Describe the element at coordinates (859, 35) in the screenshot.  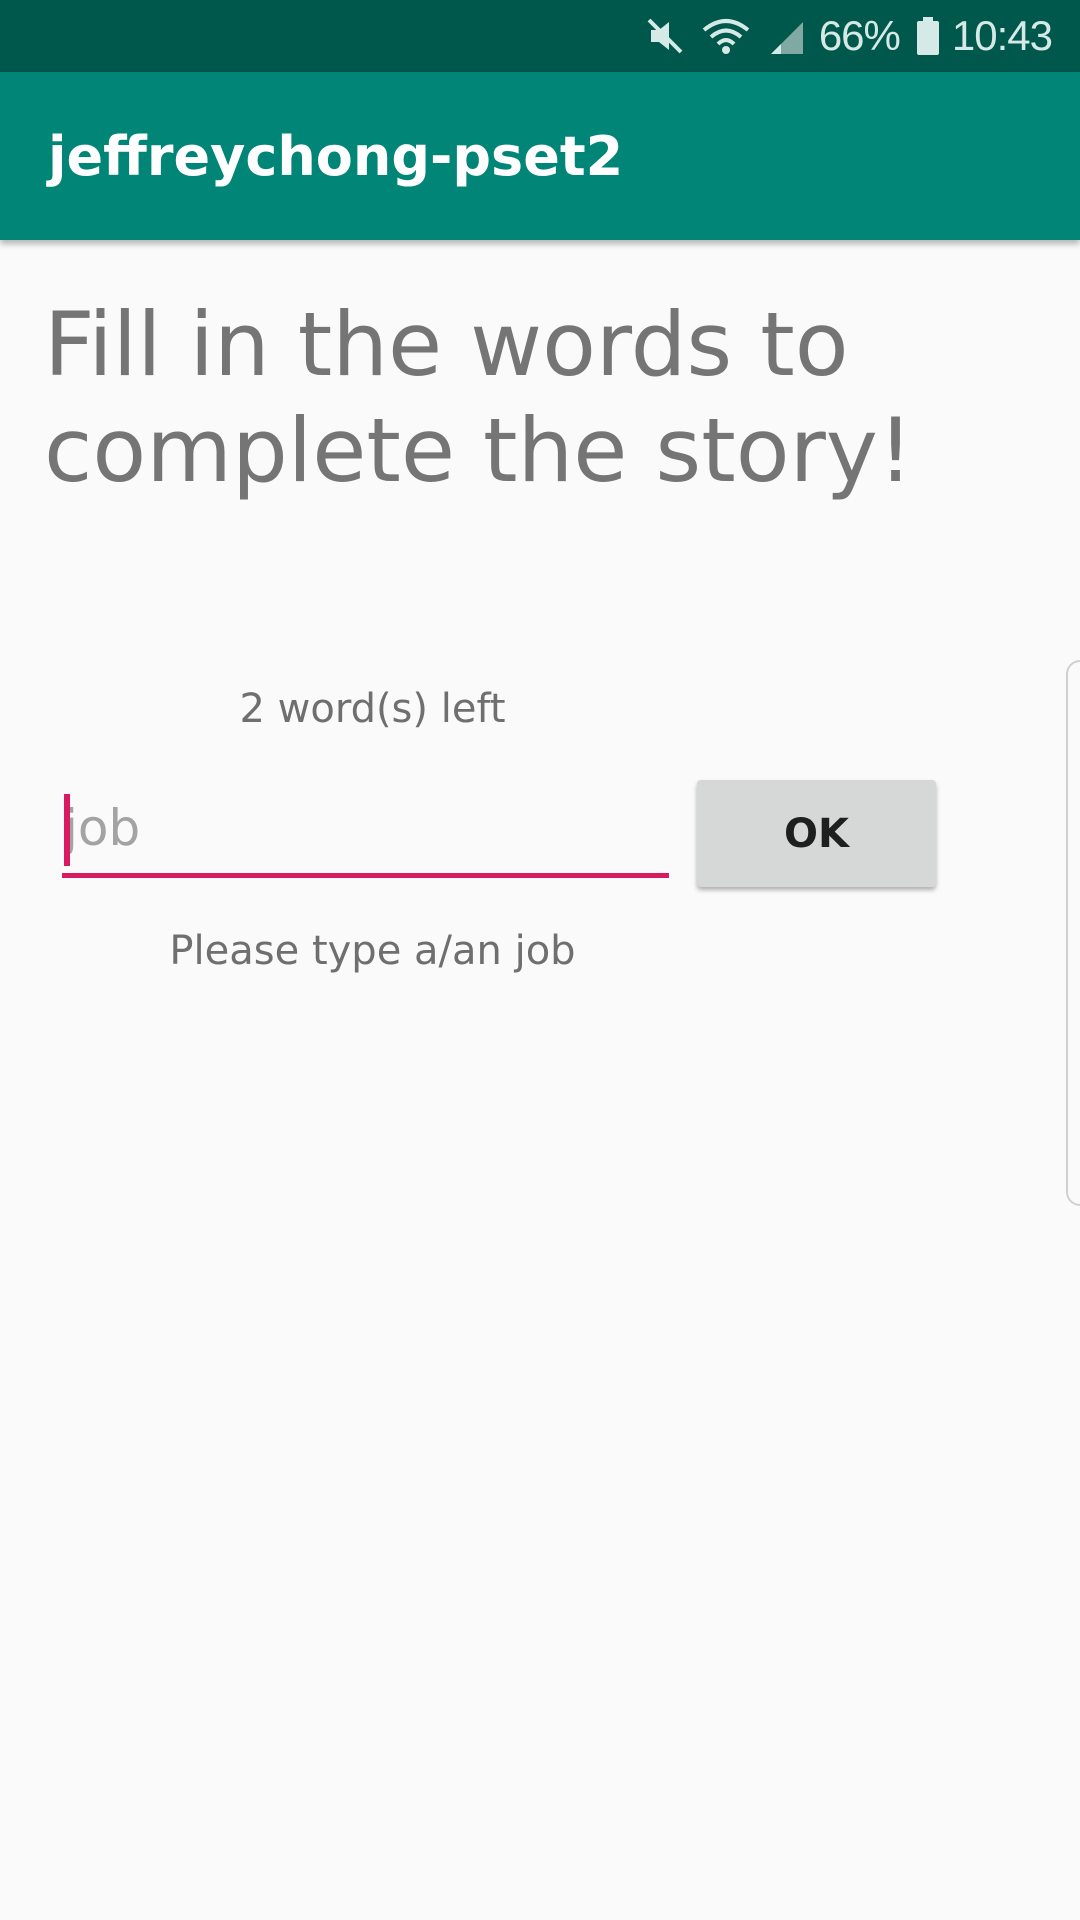
I see `battery-percent: 66%` at that location.